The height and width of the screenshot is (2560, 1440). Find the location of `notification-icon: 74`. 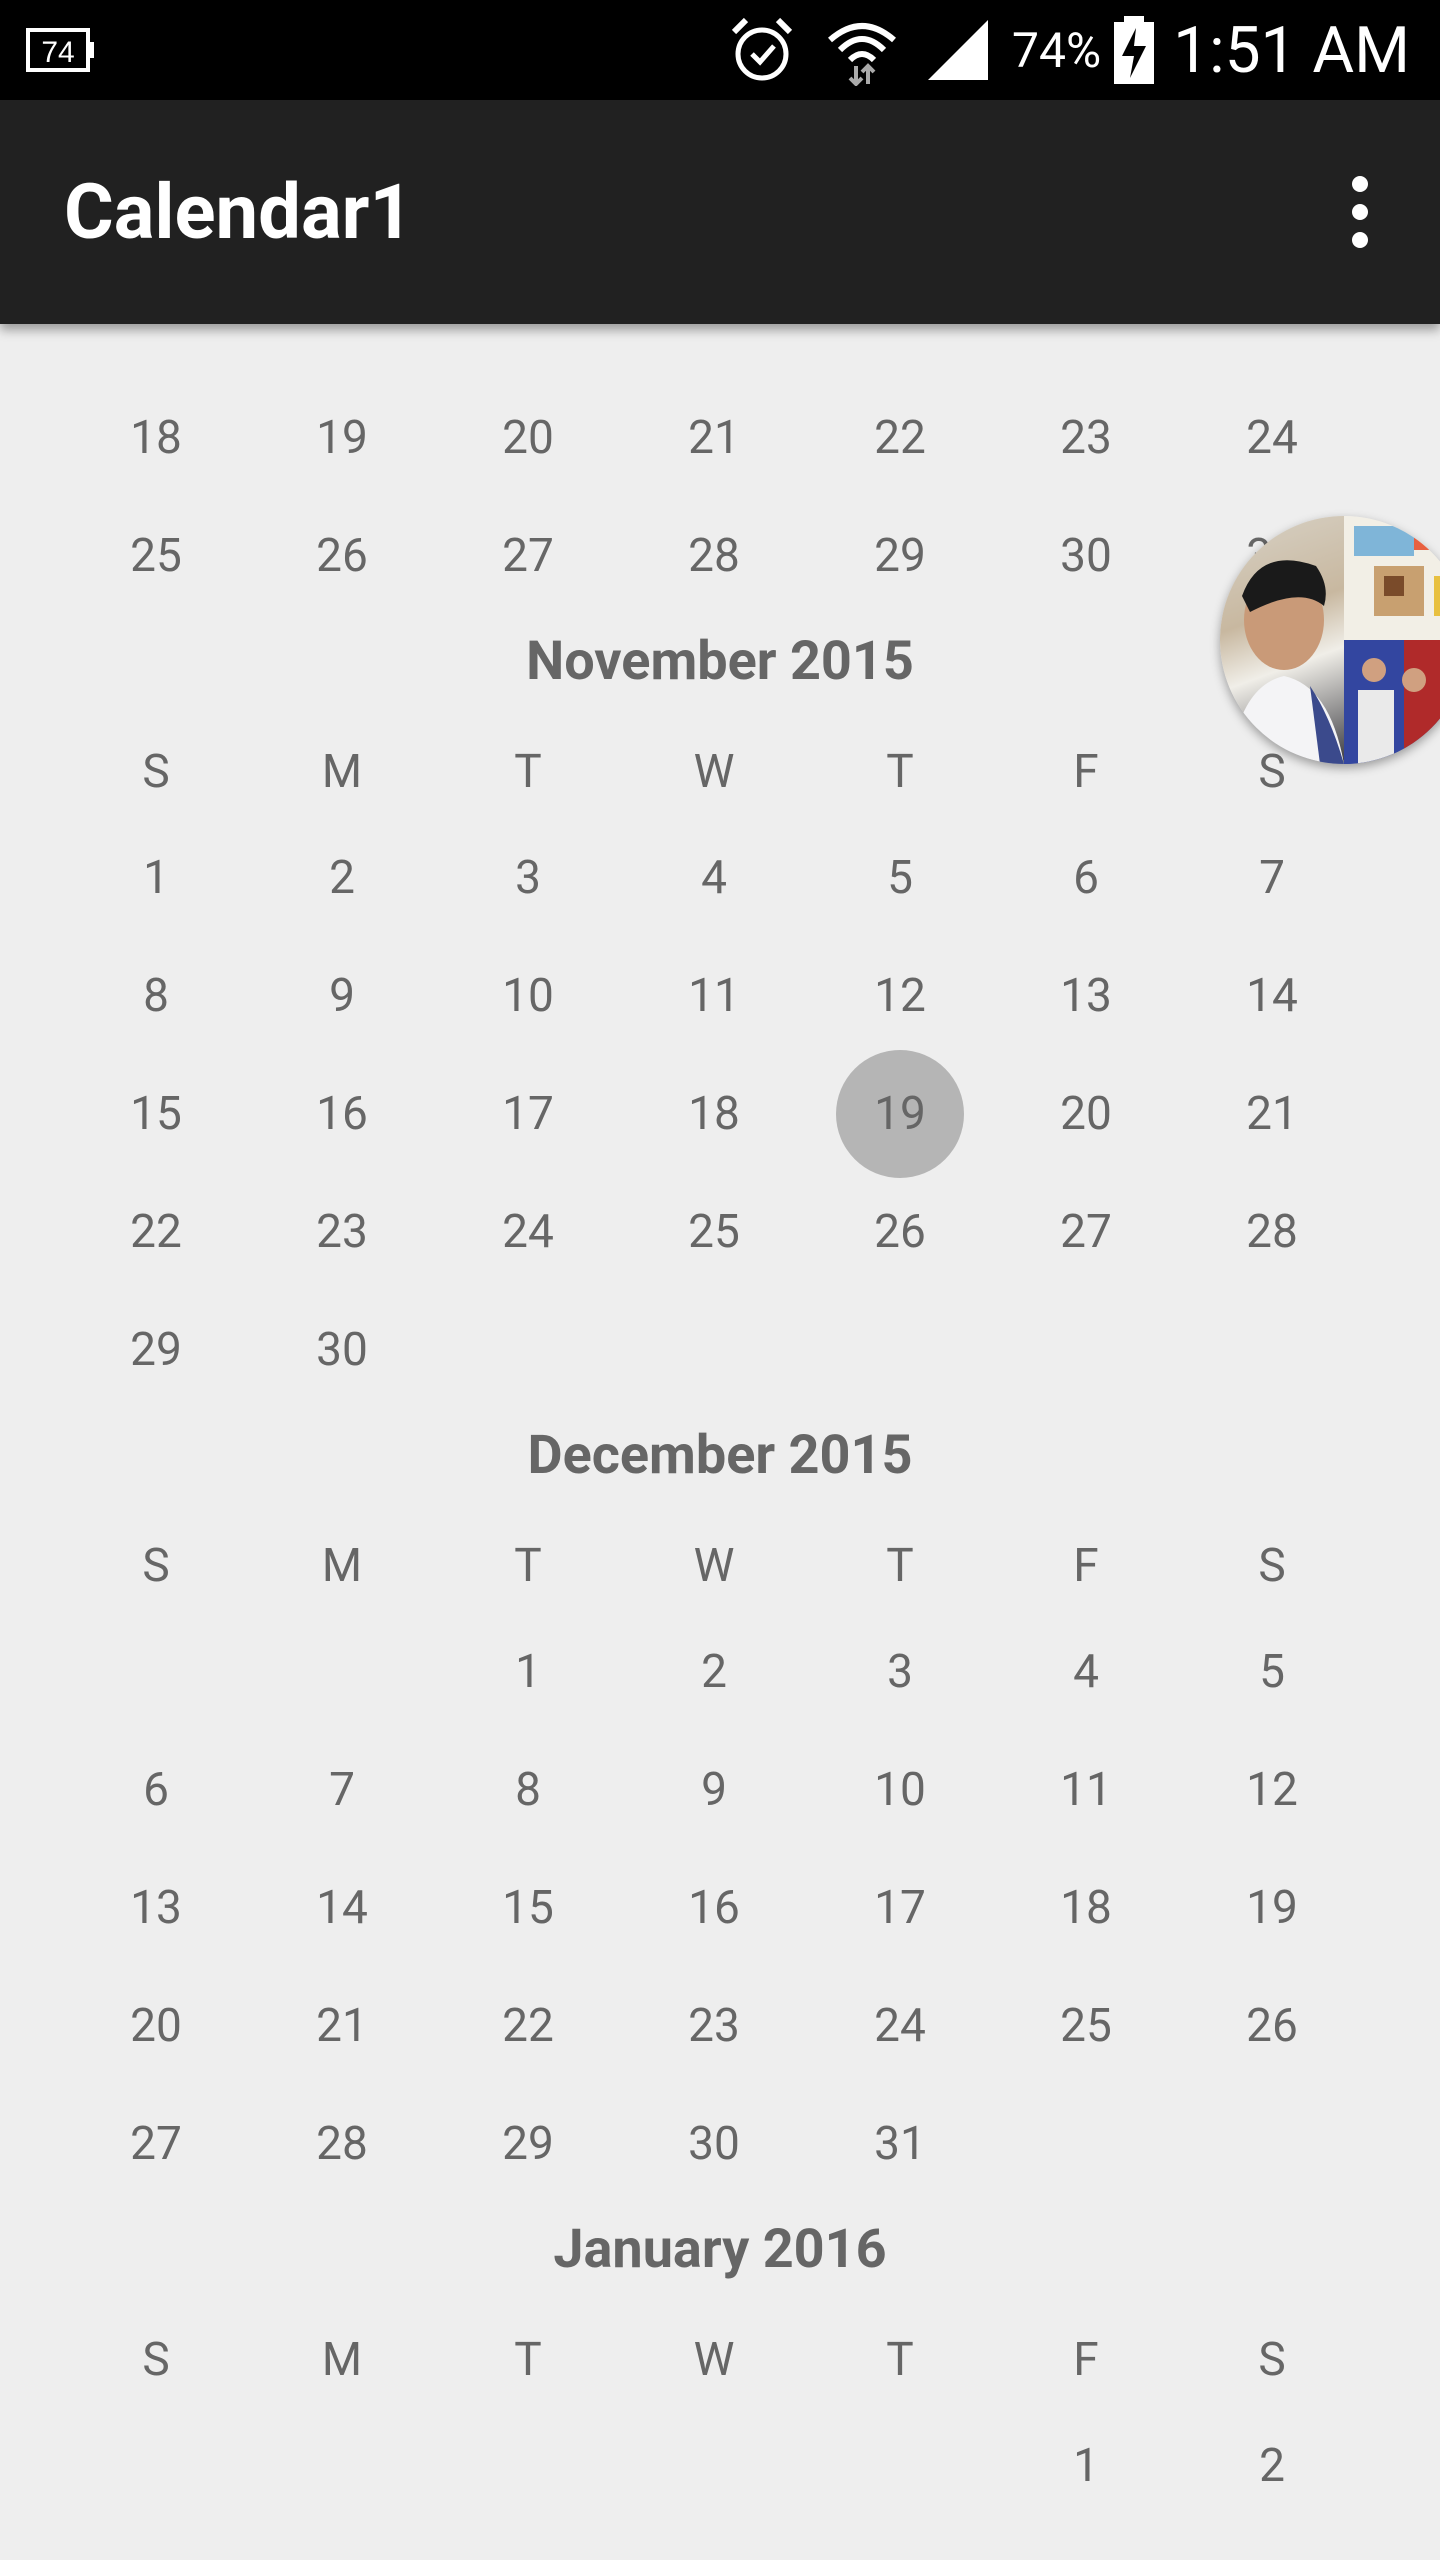

notification-icon: 74 is located at coordinates (60, 50).